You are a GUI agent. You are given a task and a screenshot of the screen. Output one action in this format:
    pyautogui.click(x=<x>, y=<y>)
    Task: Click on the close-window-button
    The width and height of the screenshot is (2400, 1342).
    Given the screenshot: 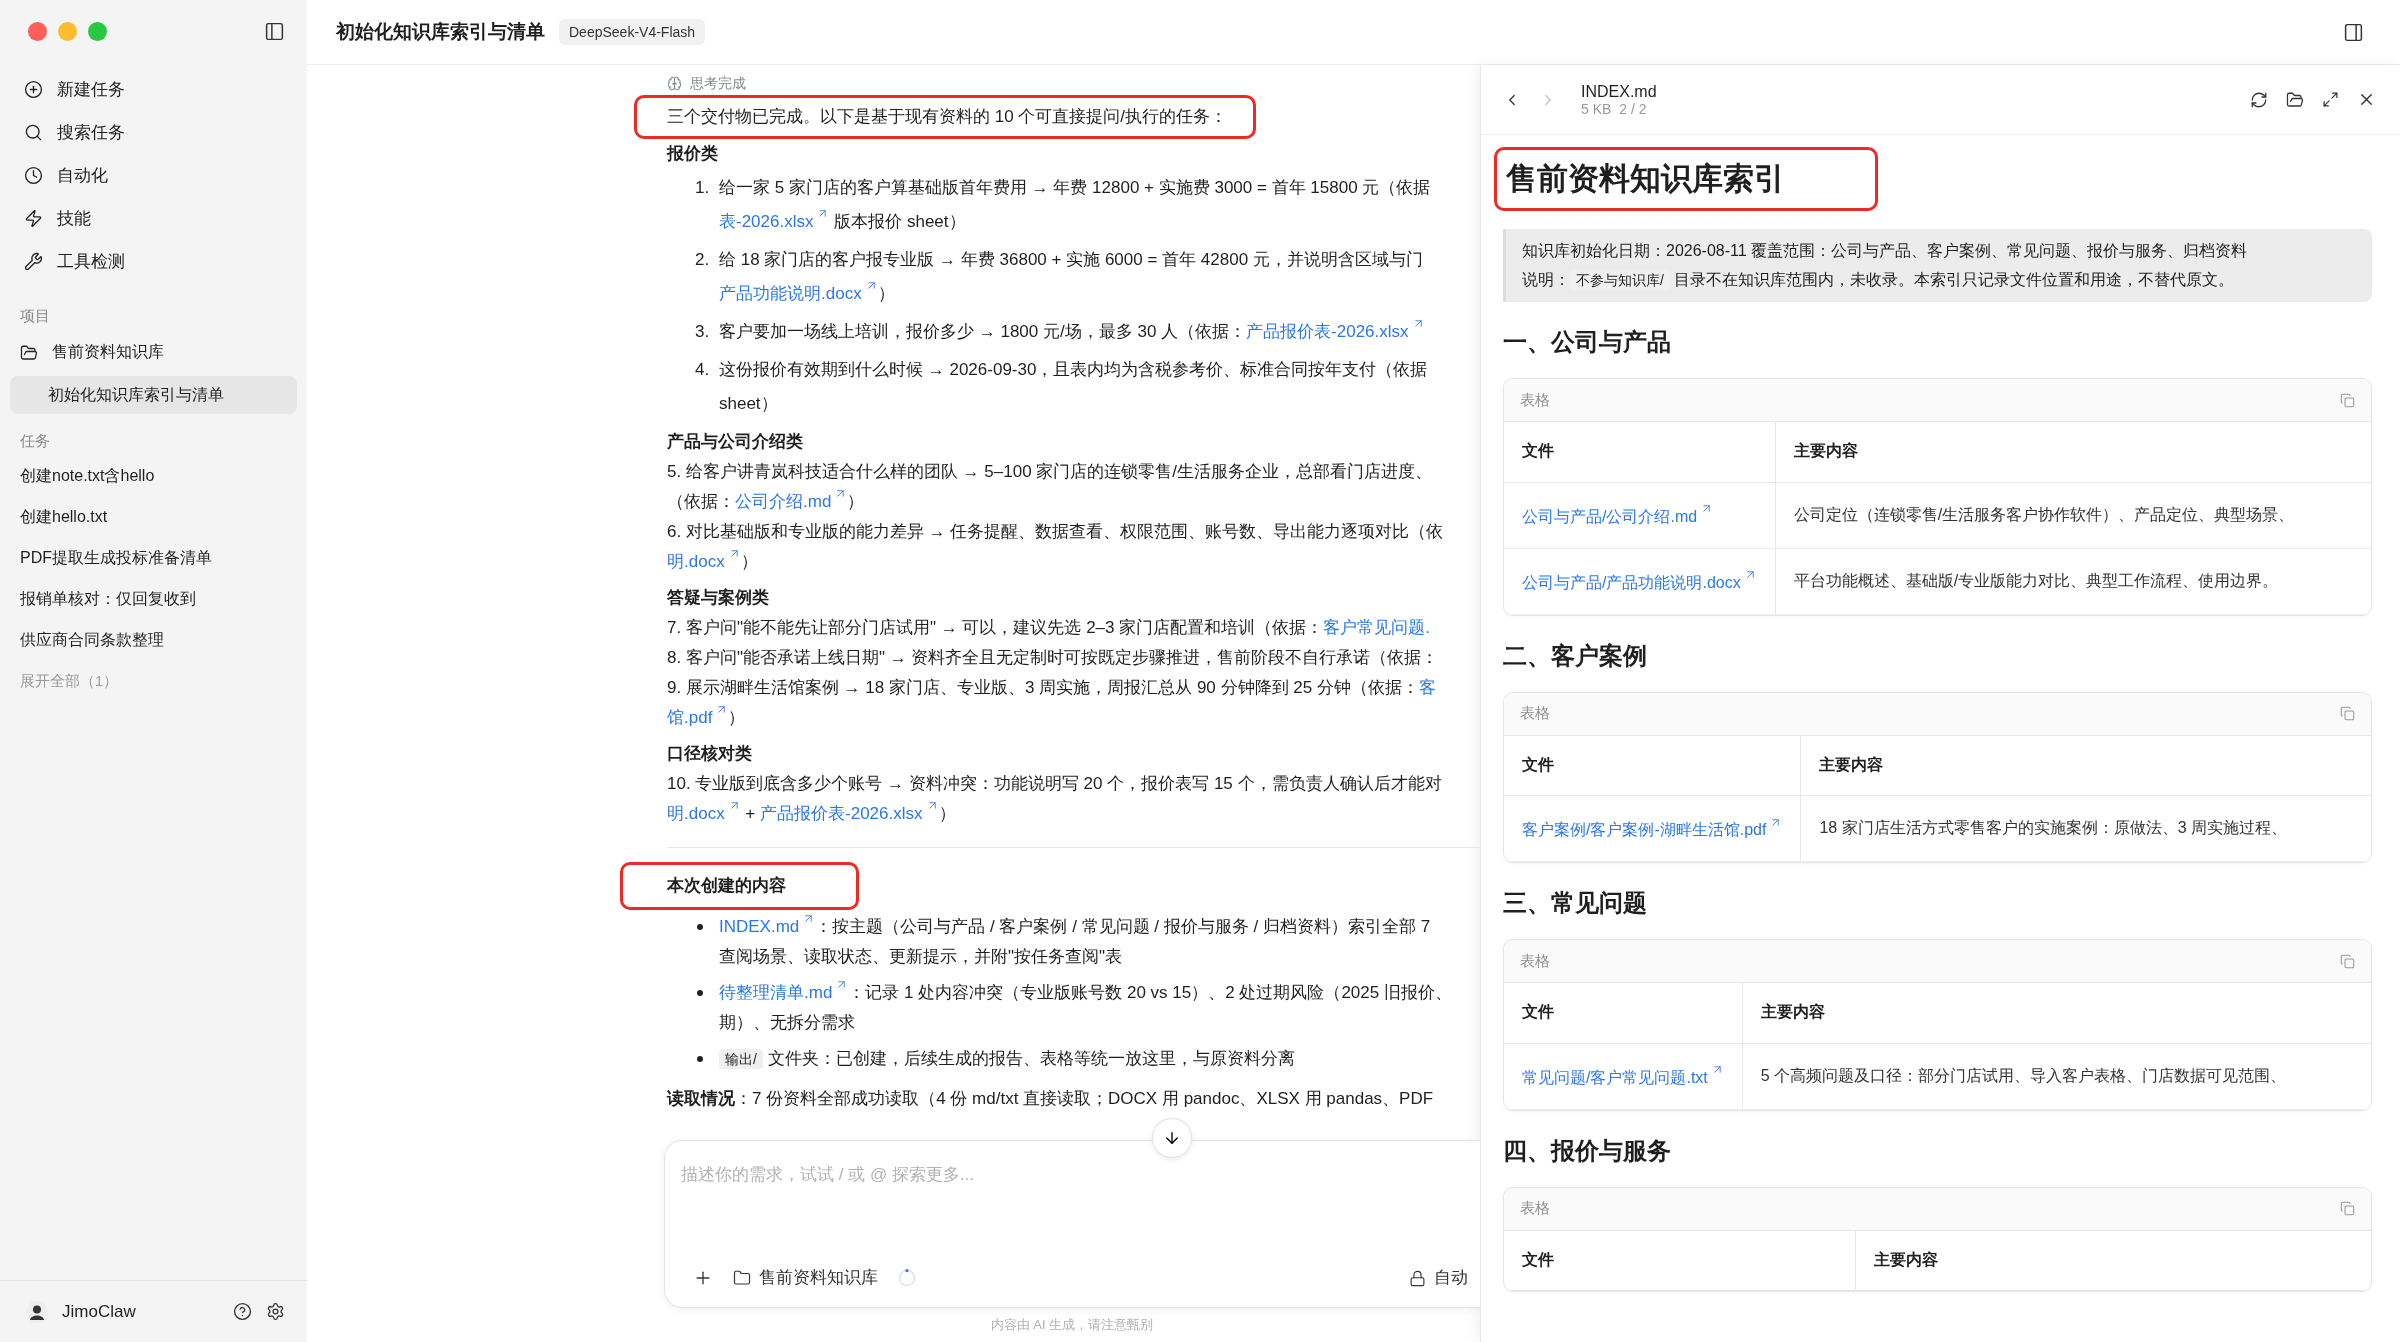 What is the action you would take?
    pyautogui.click(x=37, y=31)
    